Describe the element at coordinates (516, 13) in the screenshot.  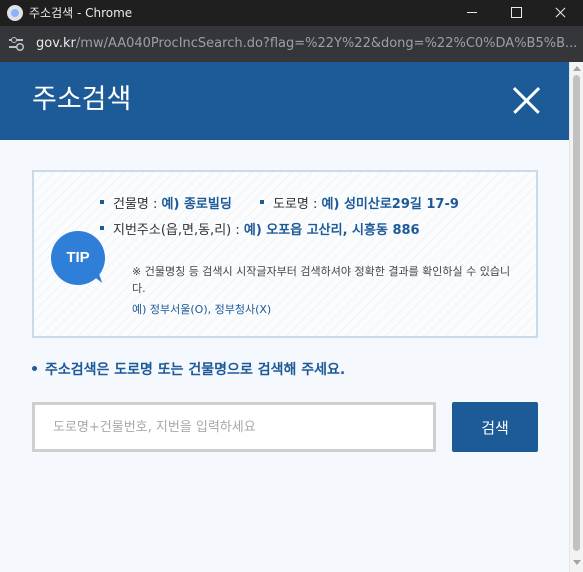
I see `maximize-button` at that location.